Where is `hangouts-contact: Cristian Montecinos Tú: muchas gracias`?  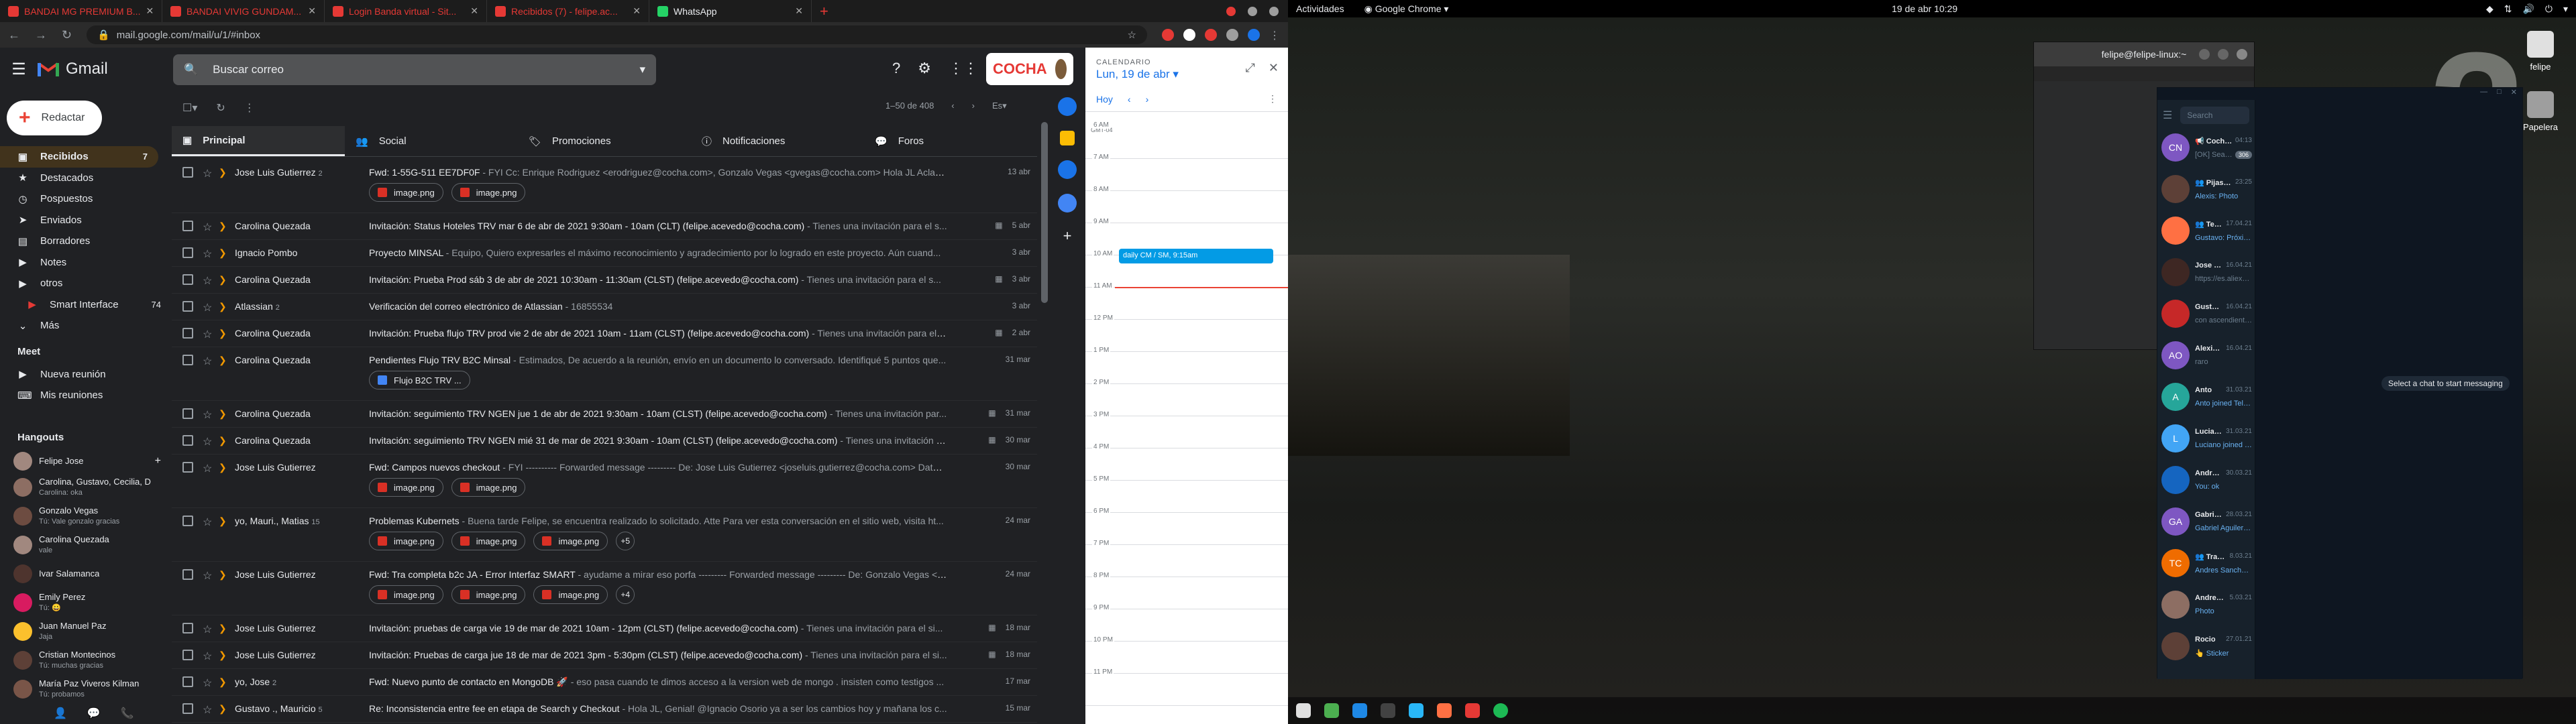
hangouts-contact: Cristian Montecinos Tú: muchas gracias is located at coordinates (86, 660).